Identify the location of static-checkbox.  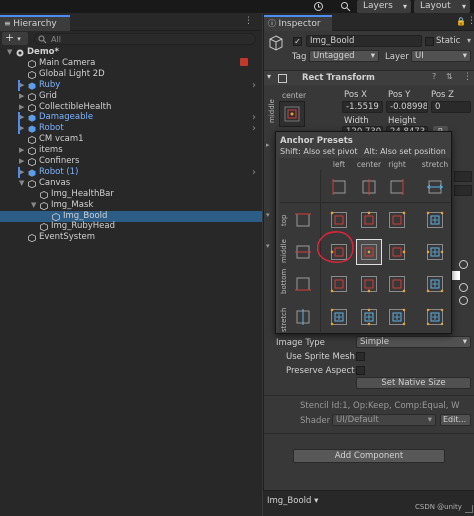
(429, 41).